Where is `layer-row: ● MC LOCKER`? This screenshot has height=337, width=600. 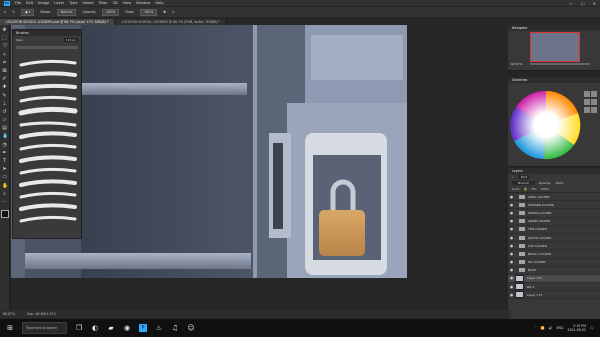
layer-row: ● MC LOCKER is located at coordinates (554, 263).